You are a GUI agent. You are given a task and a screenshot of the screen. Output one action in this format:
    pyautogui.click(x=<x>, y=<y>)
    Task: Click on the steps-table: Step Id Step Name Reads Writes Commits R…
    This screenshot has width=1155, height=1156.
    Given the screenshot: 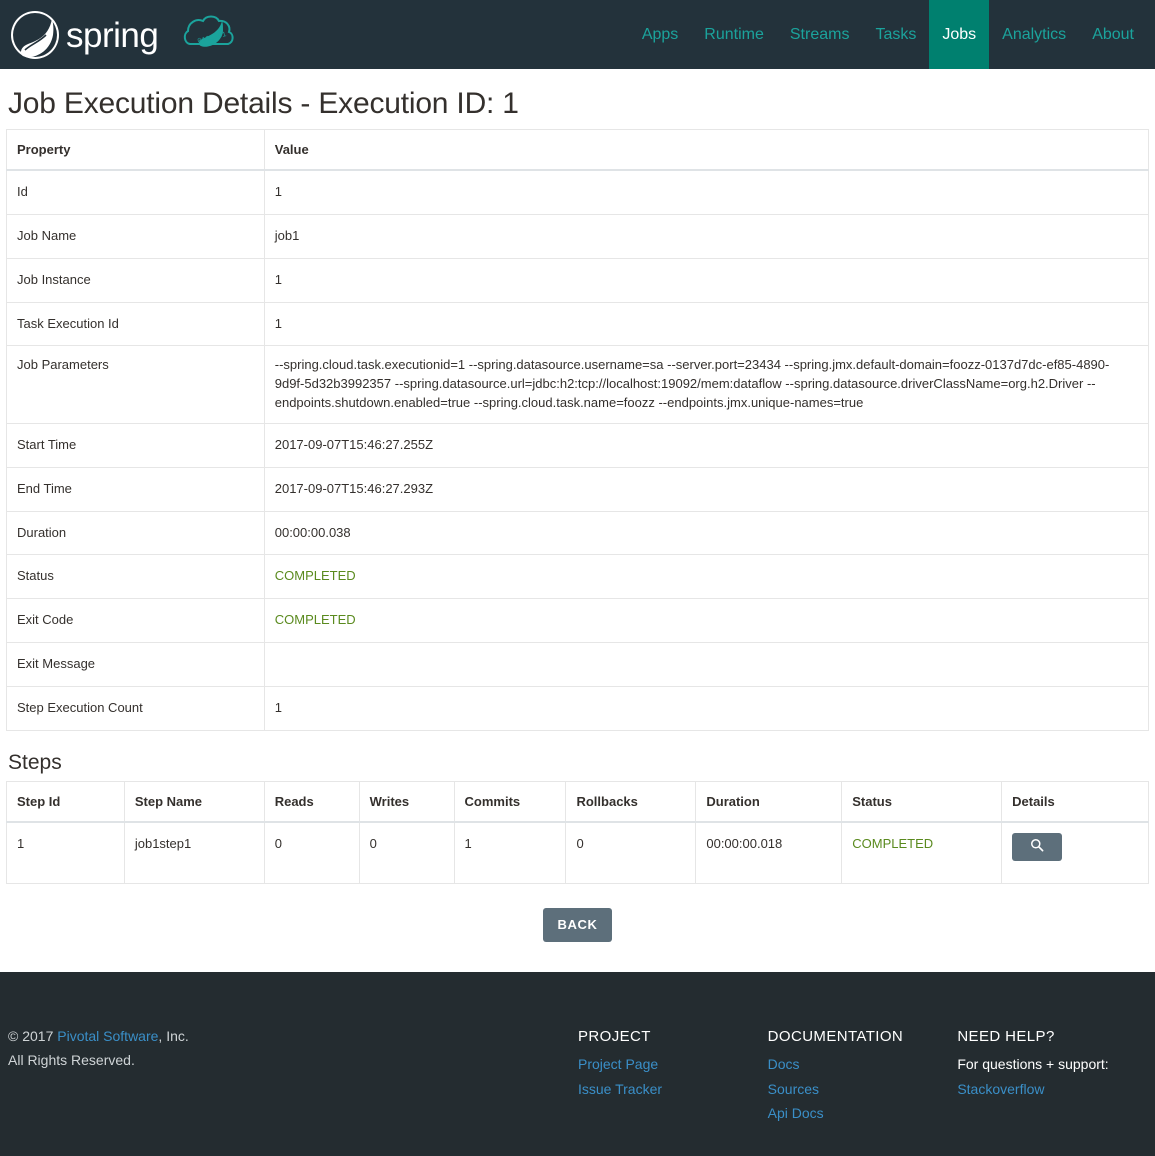 What is the action you would take?
    pyautogui.click(x=577, y=832)
    